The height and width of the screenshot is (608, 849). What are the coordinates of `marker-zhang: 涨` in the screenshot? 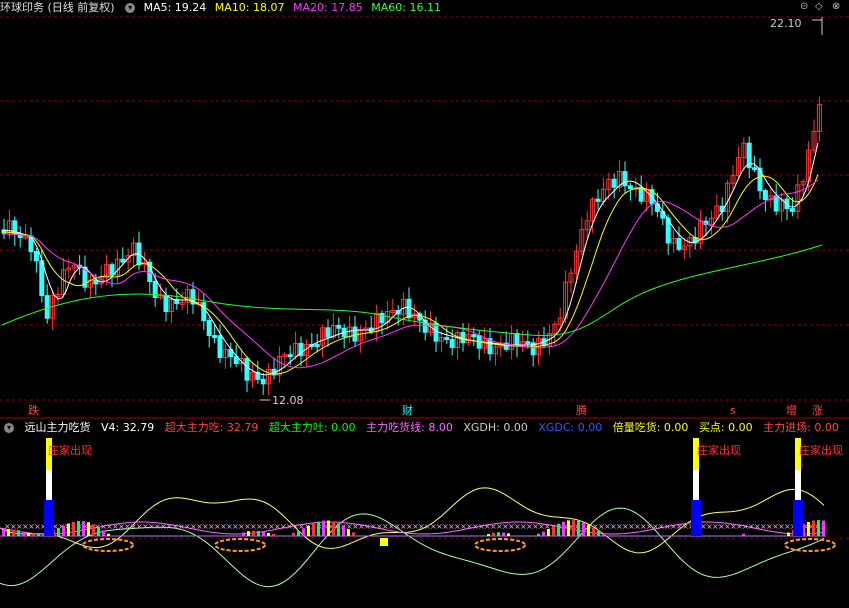 It's located at (817, 410).